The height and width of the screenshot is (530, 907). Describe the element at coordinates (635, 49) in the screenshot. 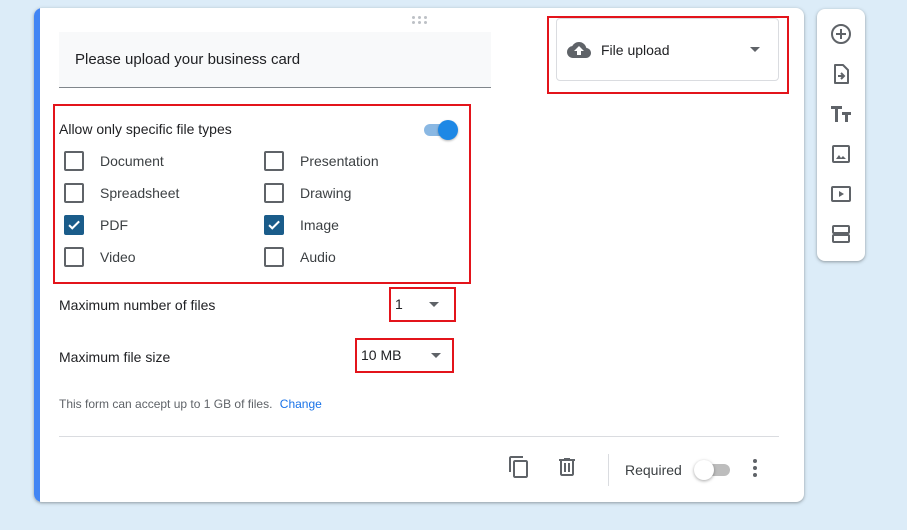

I see `question-type-label: File upload` at that location.